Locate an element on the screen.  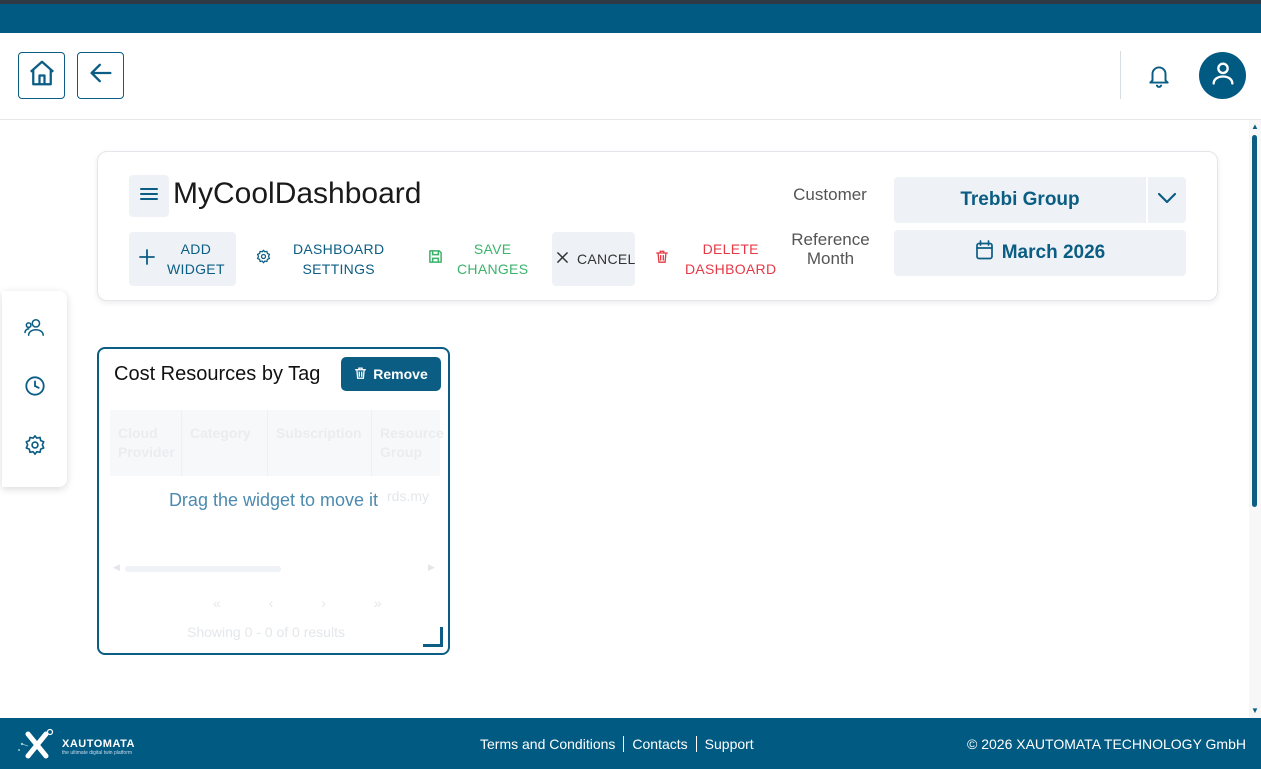
footer-links: Terms and Conditions Contacts Support is located at coordinates (617, 744).